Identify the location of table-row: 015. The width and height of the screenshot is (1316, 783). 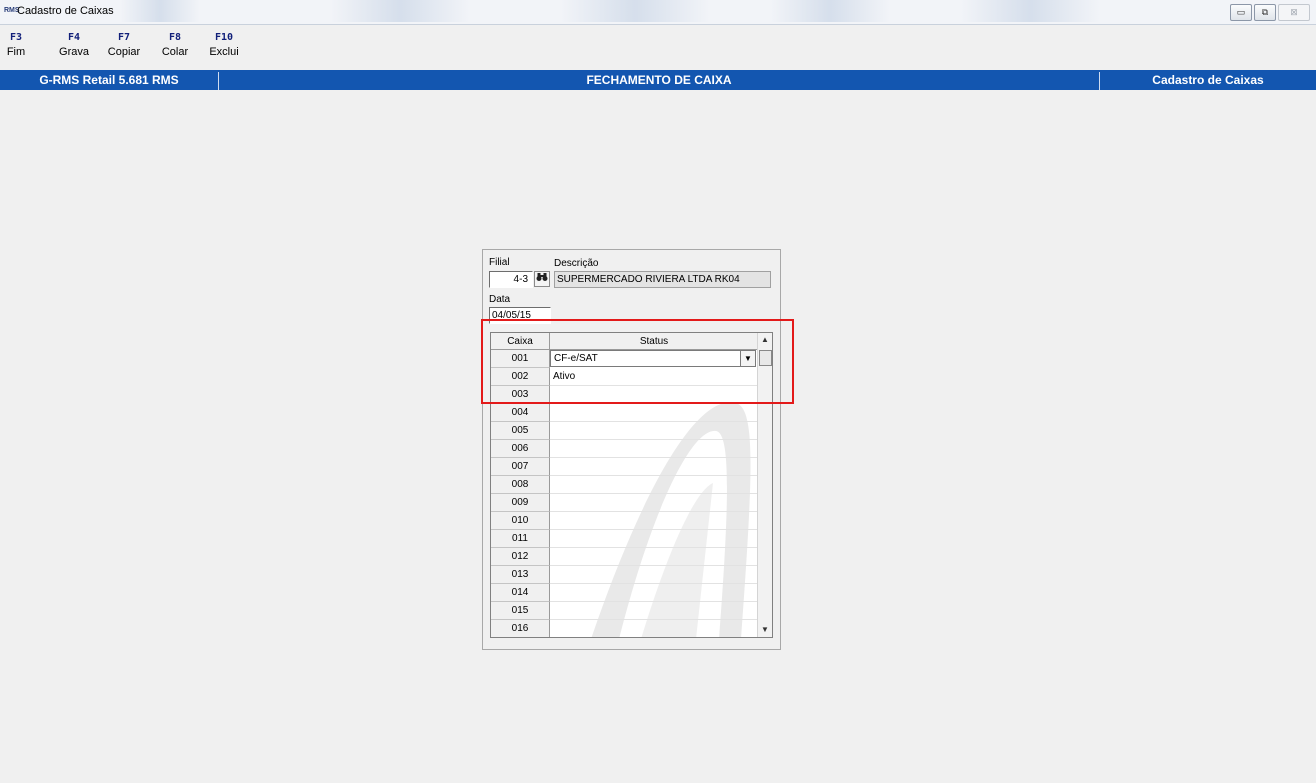
(625, 611).